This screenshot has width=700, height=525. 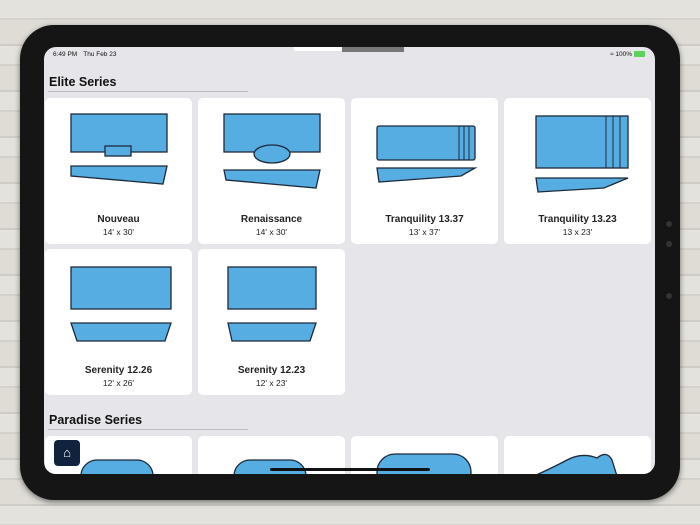 What do you see at coordinates (424, 232) in the screenshot?
I see `pool-size: 13' x 37'` at bounding box center [424, 232].